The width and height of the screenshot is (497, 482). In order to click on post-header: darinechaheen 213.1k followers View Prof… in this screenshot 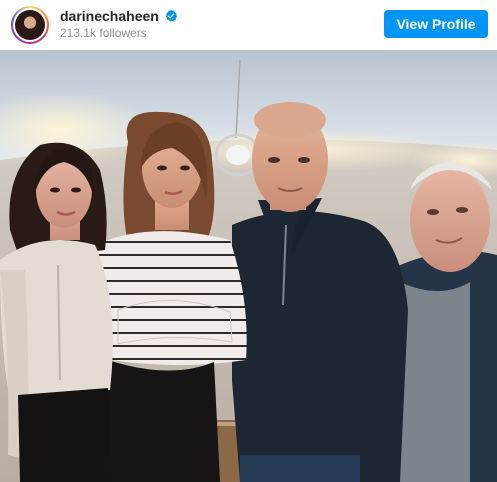, I will do `click(248, 25)`.